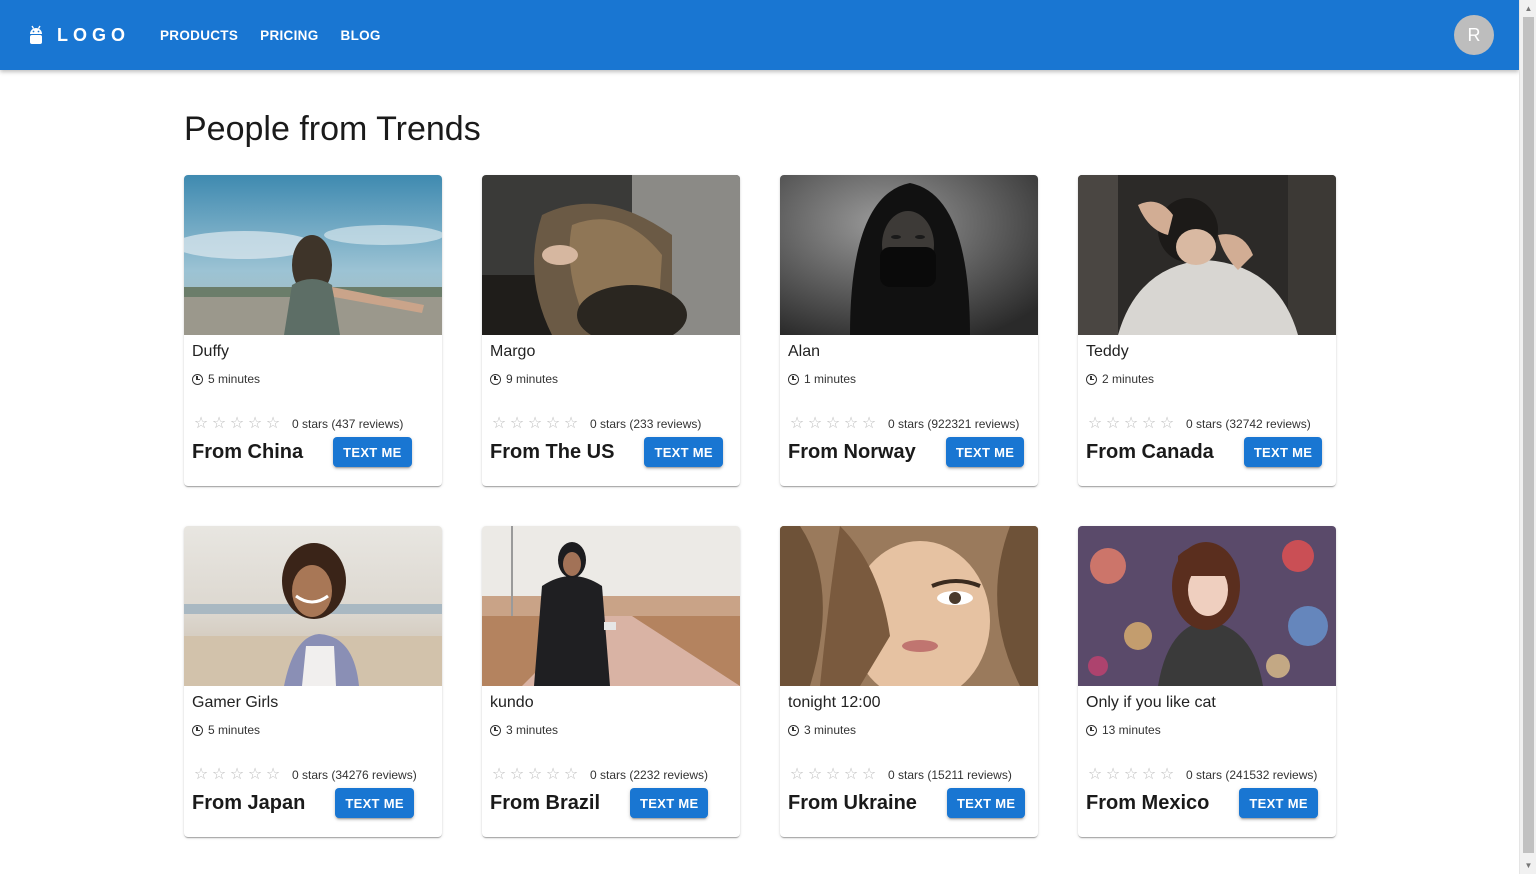 This screenshot has width=1536, height=874. I want to click on location: From Brazil, so click(545, 802).